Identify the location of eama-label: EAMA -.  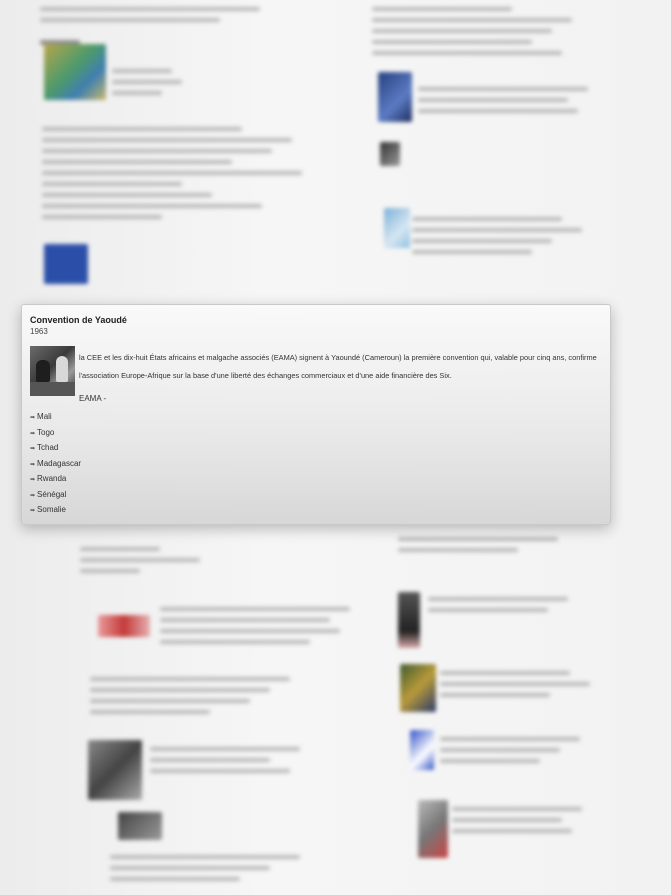
(93, 398).